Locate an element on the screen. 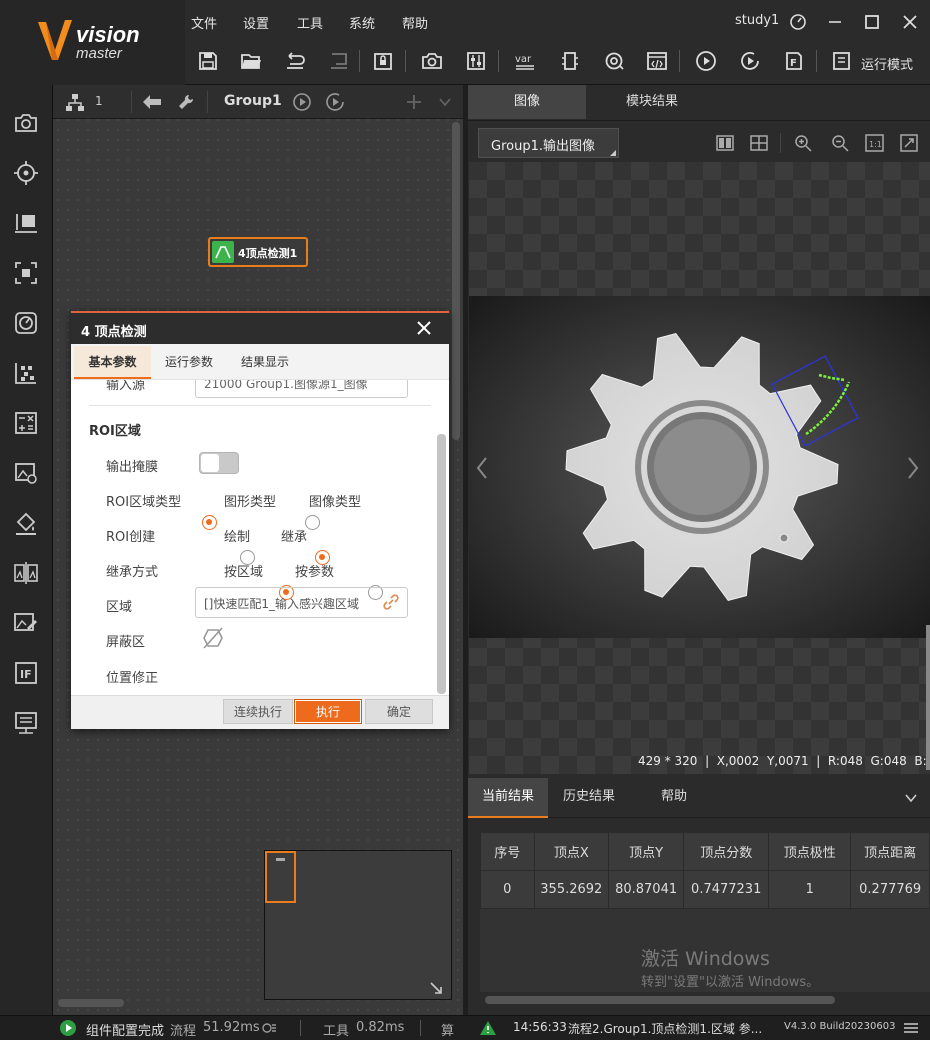 The width and height of the screenshot is (930, 1040). measure-icon is located at coordinates (26, 223).